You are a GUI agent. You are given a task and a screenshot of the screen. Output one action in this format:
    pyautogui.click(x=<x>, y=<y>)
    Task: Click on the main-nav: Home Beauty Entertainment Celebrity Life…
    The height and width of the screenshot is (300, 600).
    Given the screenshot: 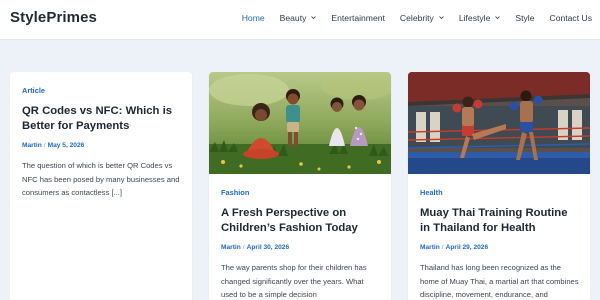 What is the action you would take?
    pyautogui.click(x=409, y=18)
    